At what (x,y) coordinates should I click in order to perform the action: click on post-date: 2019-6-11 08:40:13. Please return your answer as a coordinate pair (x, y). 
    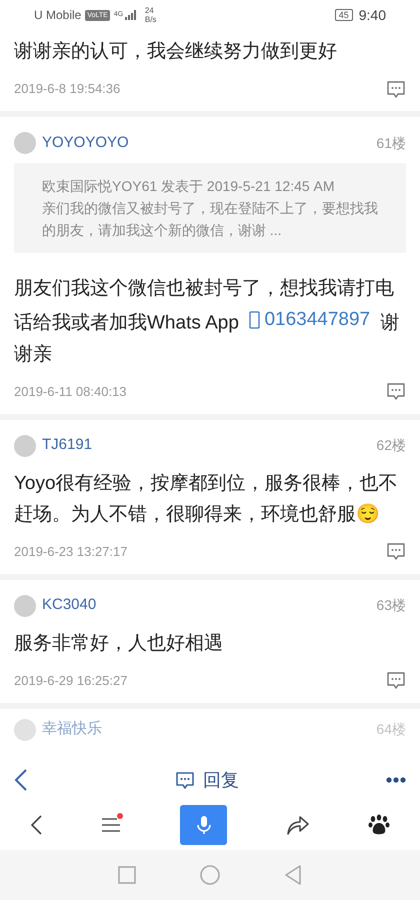
    Looking at the image, I should click on (70, 391).